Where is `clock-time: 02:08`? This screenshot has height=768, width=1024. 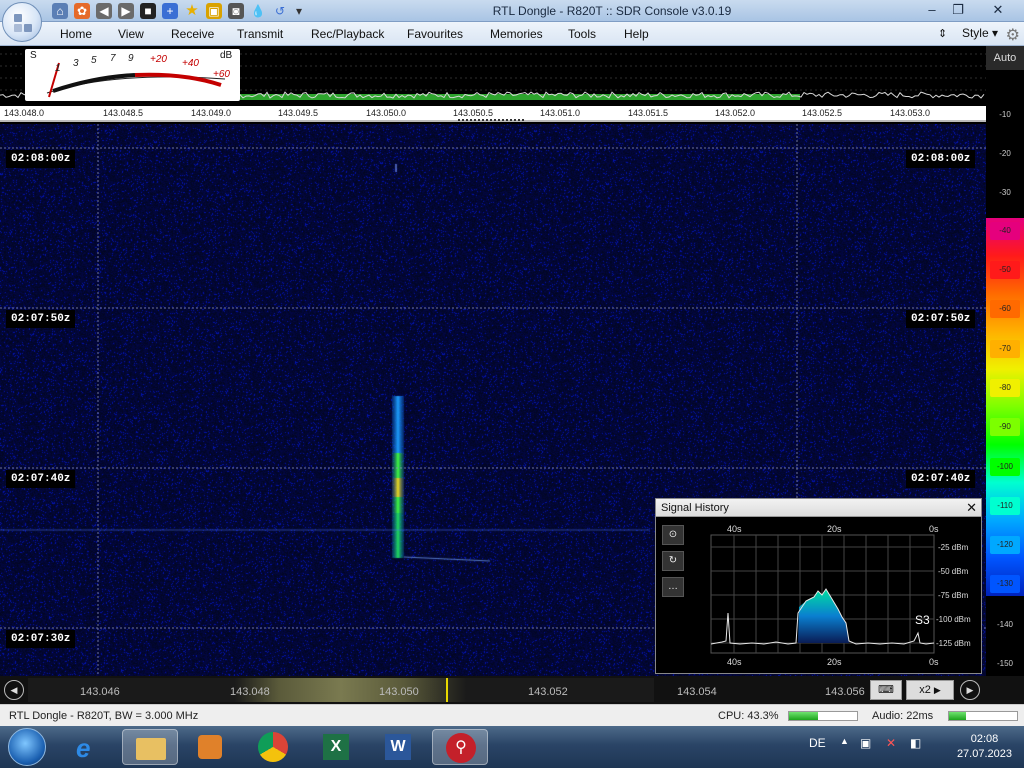
clock-time: 02:08 is located at coordinates (984, 739).